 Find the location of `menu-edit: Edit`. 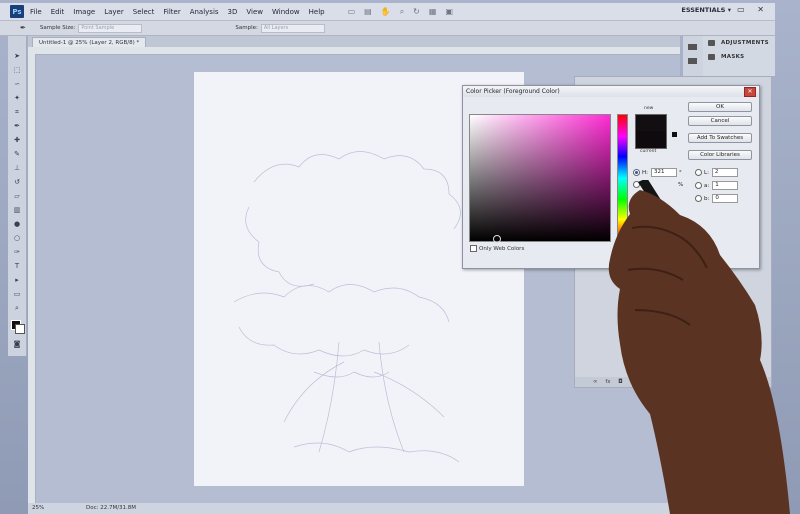

menu-edit: Edit is located at coordinates (58, 12).